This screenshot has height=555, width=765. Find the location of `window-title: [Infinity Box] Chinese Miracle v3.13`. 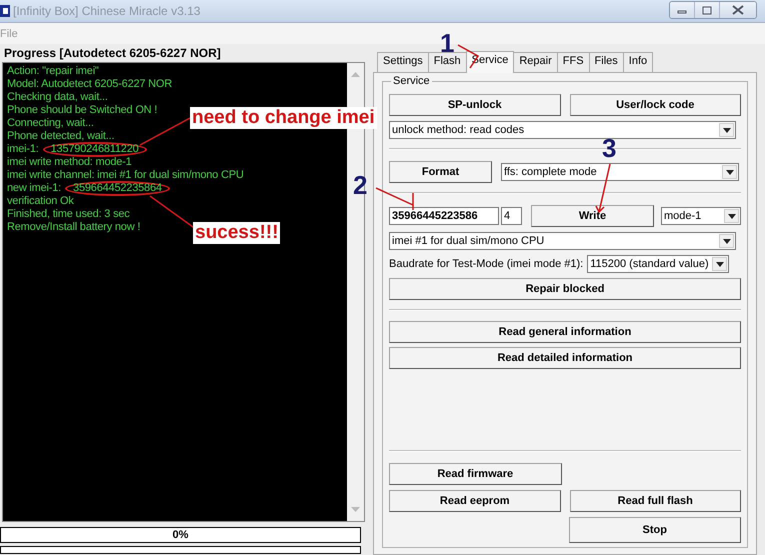

window-title: [Infinity Box] Chinese Miracle v3.13 is located at coordinates (106, 11).